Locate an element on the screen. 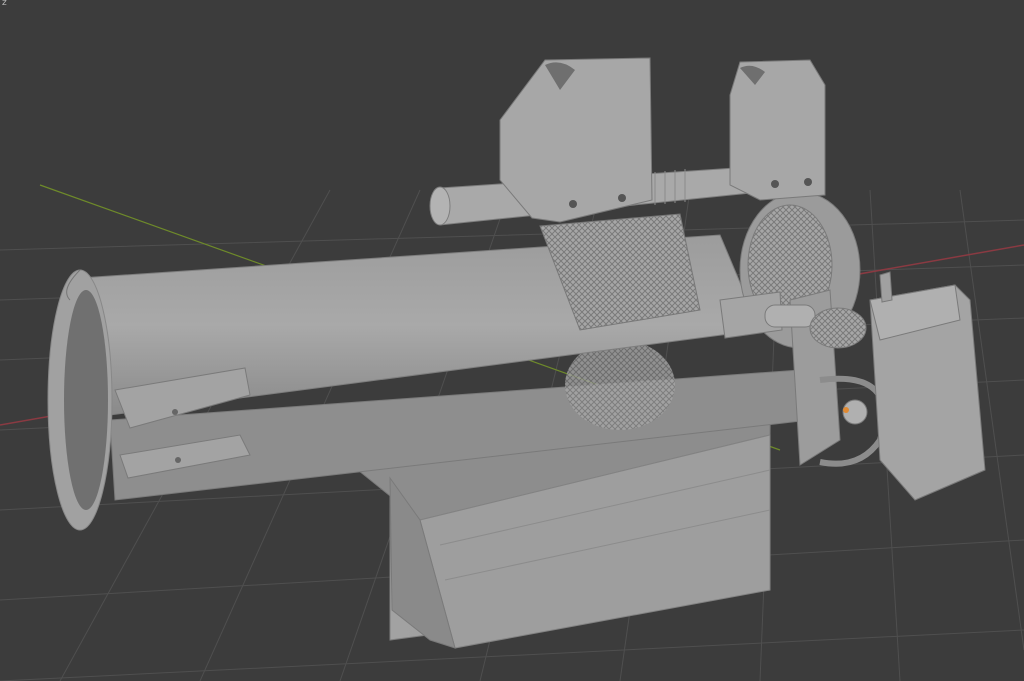  grip-handle is located at coordinates (927, 386).